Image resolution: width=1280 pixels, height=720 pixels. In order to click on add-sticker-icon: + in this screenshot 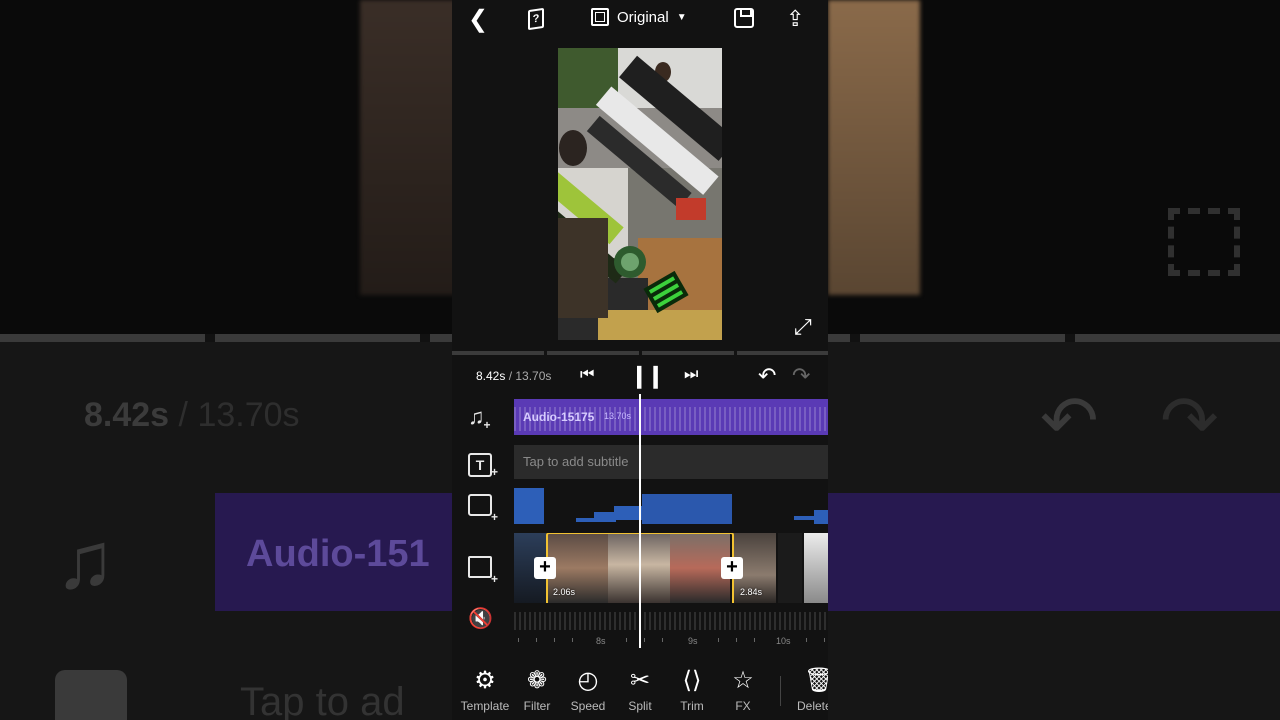, I will do `click(483, 509)`.